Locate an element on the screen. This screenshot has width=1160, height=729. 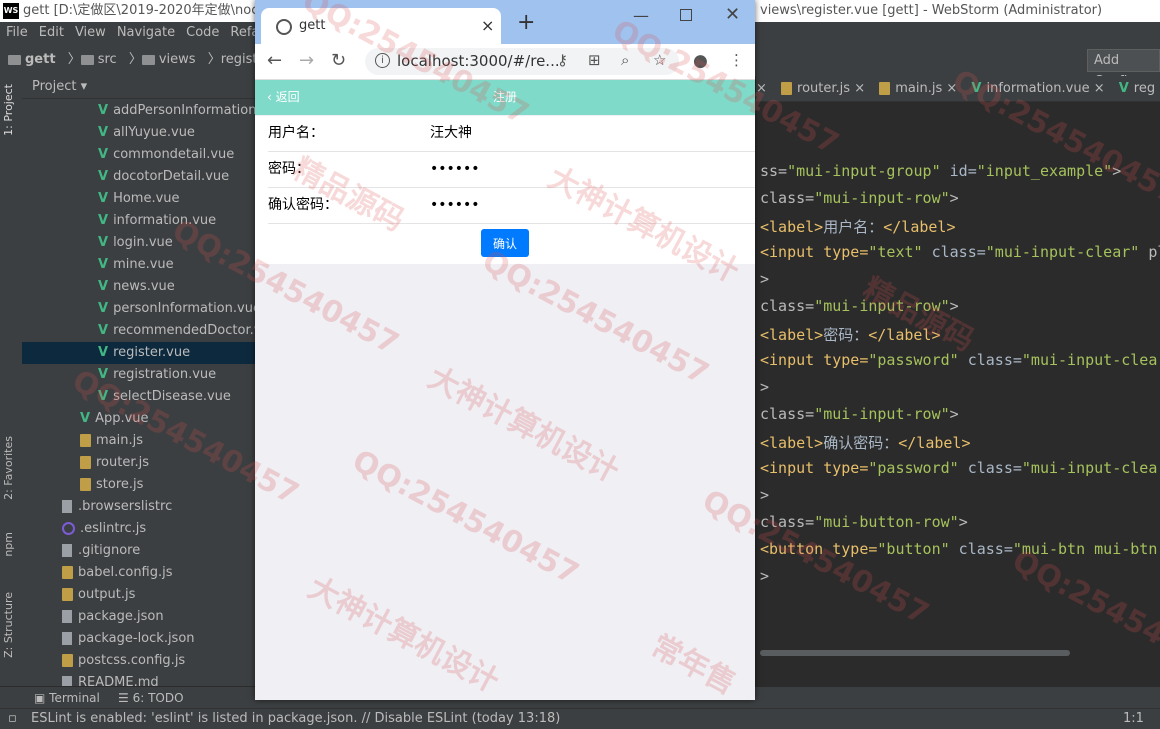
js-file-icon is located at coordinates (787, 88).